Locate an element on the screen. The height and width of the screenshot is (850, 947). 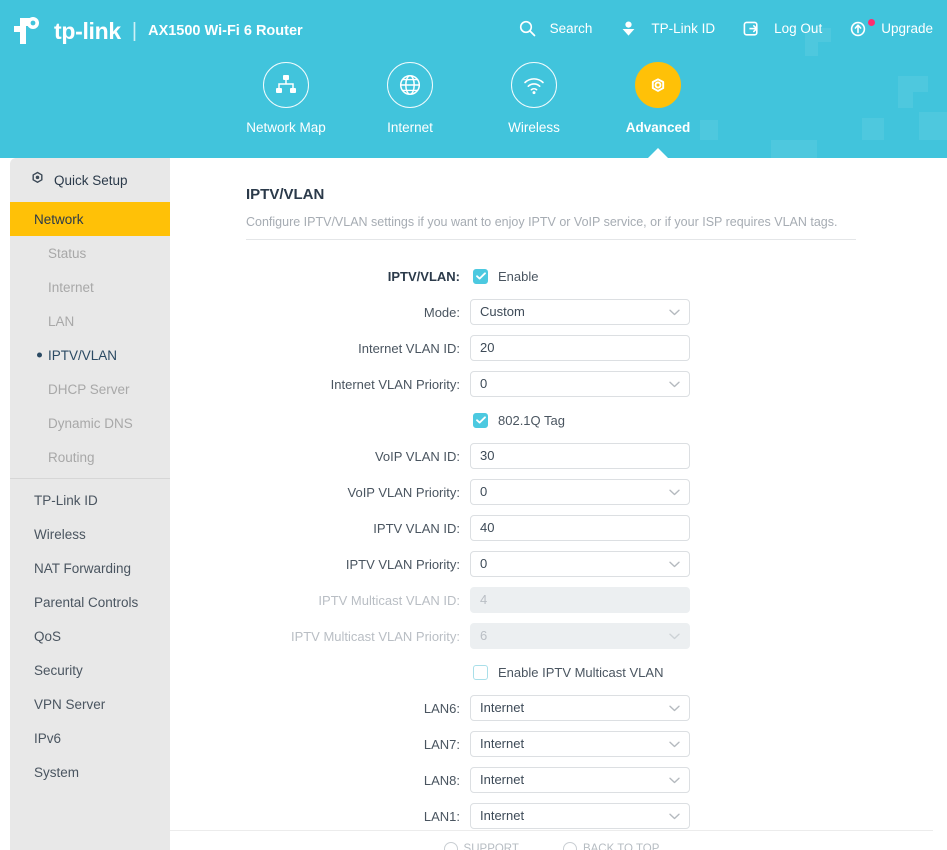
decorative-block is located at coordinates (811, 49).